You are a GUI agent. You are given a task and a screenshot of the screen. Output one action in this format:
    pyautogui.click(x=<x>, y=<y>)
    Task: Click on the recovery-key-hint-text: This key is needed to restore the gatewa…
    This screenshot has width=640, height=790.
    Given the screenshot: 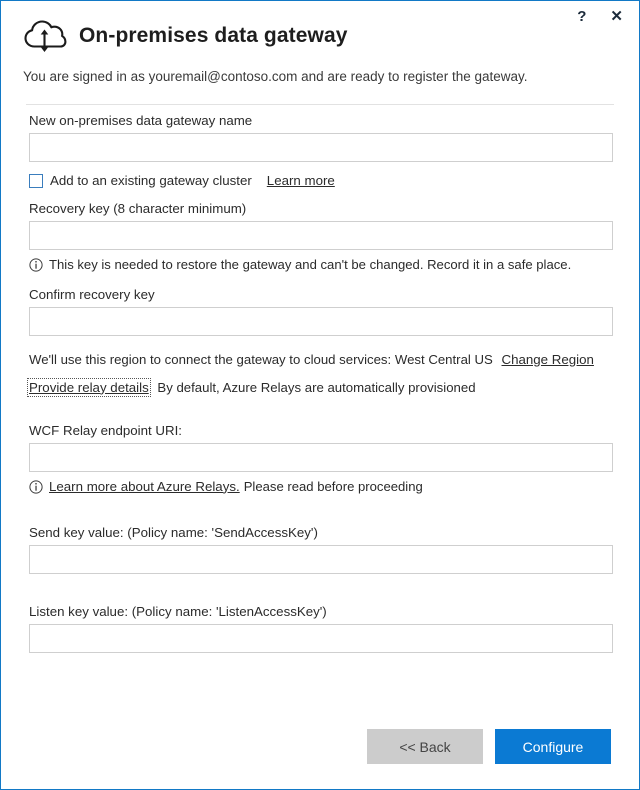 What is the action you would take?
    pyautogui.click(x=310, y=264)
    